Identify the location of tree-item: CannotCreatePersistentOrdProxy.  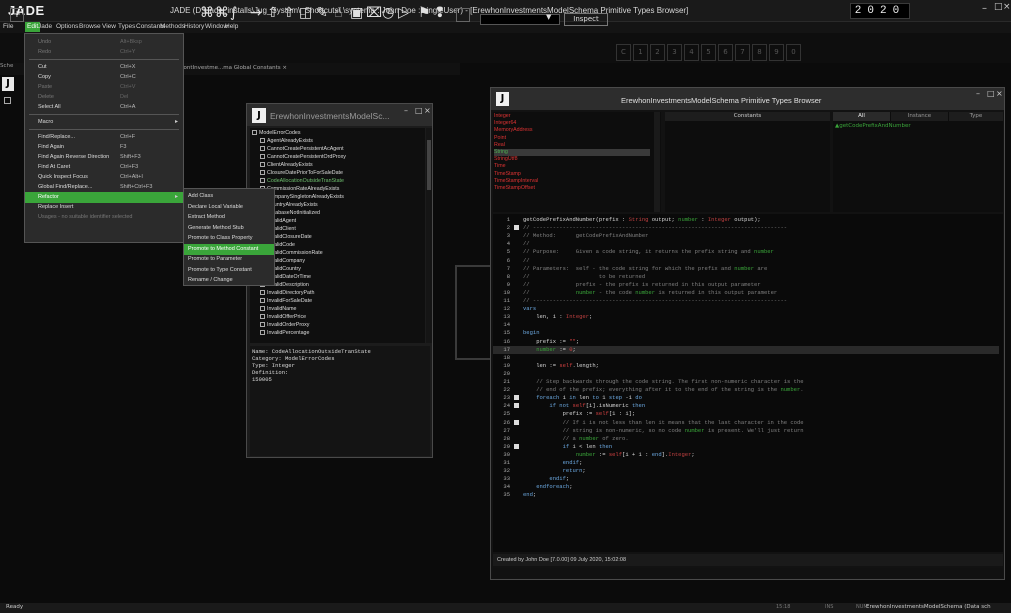
(303, 158).